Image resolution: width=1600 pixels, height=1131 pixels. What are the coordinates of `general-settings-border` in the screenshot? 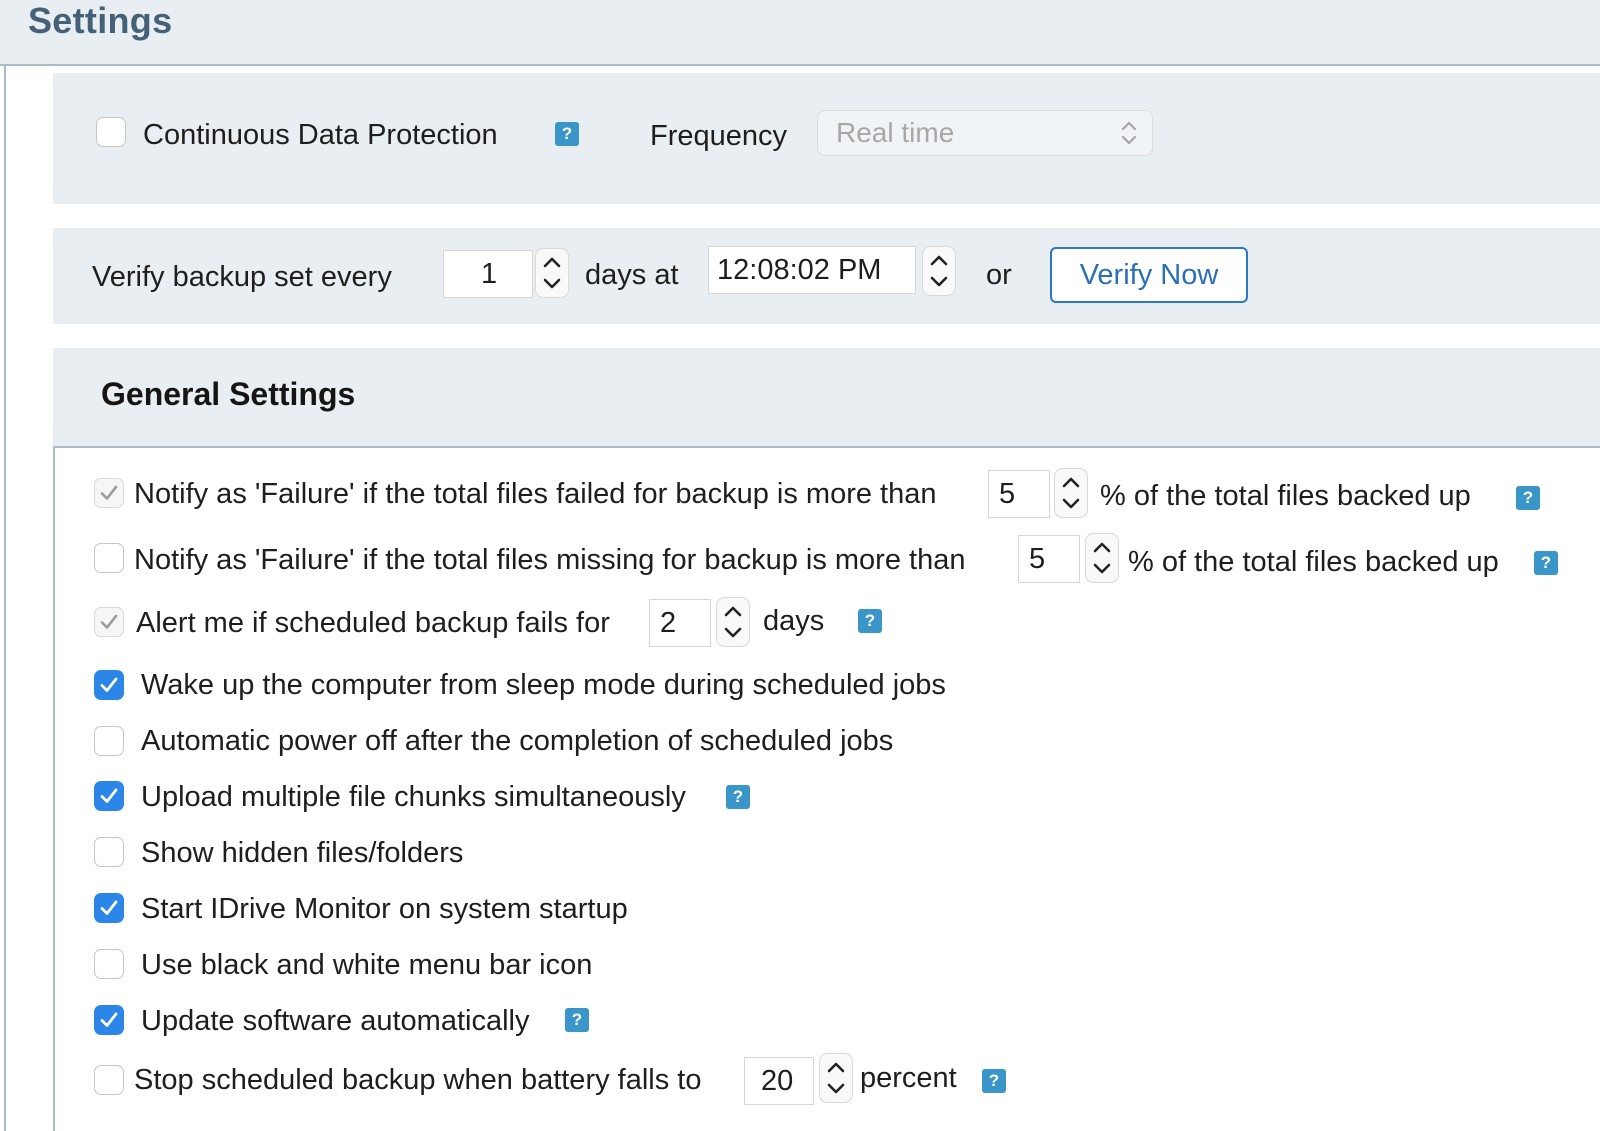 It's located at (54, 788).